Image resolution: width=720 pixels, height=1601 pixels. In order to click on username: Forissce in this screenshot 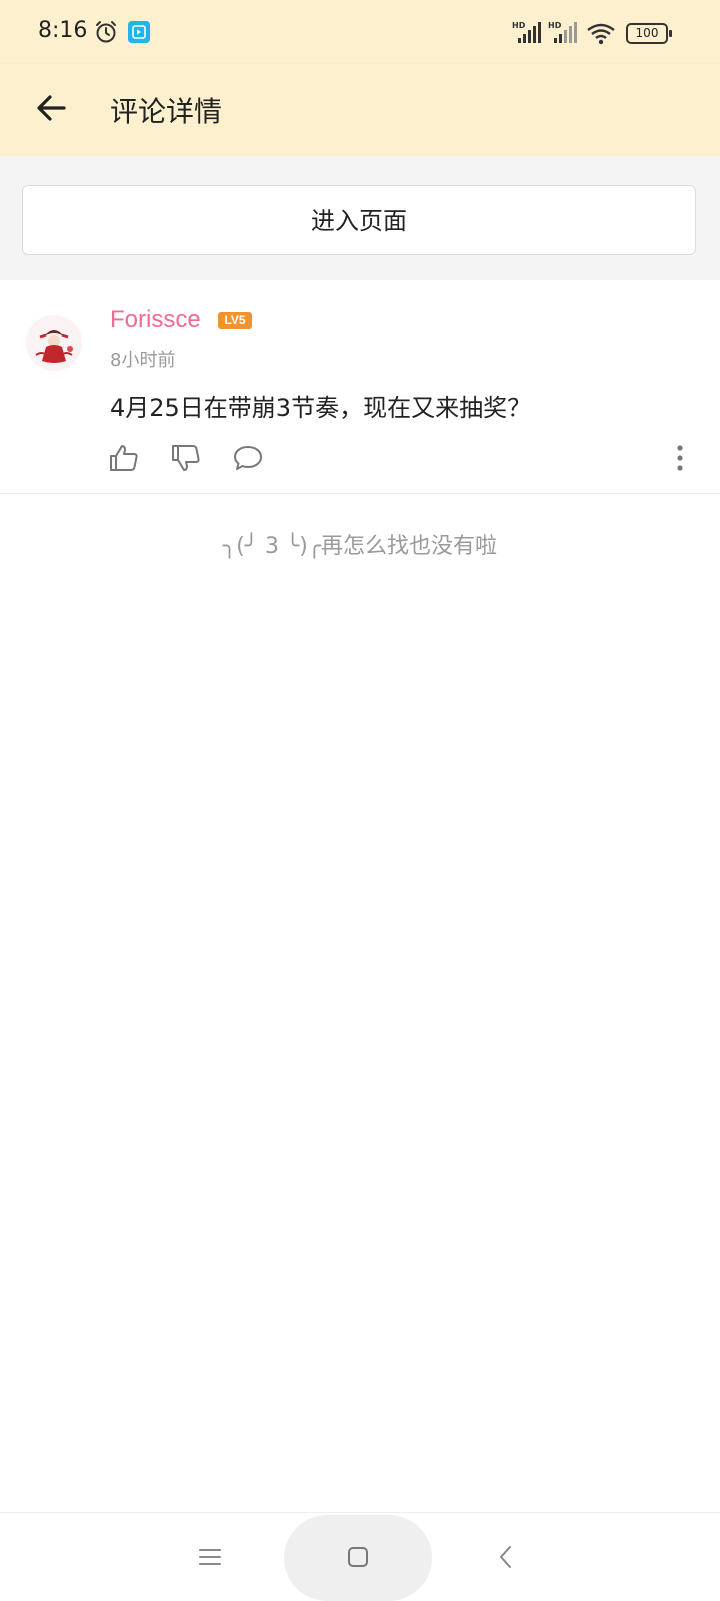, I will do `click(155, 320)`.